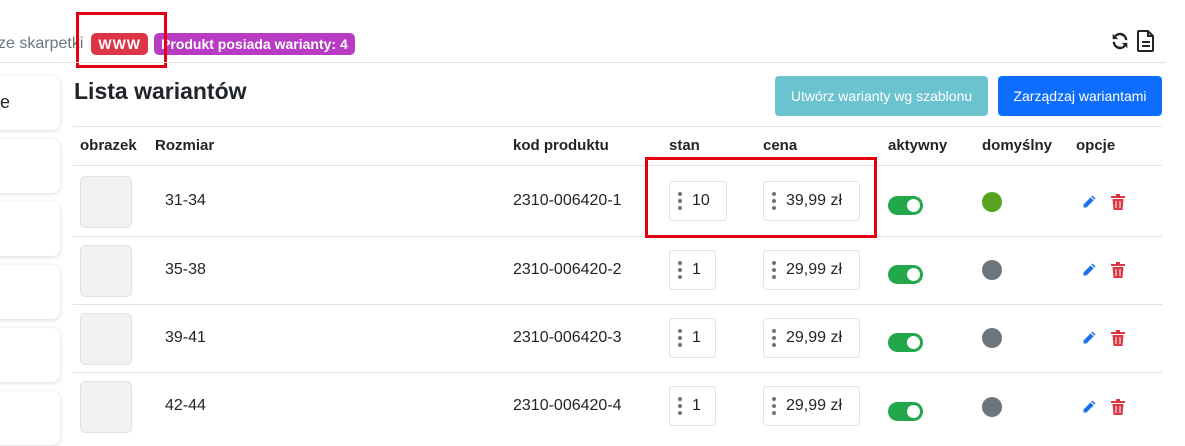  I want to click on sidebar-card-label: e, so click(5, 102).